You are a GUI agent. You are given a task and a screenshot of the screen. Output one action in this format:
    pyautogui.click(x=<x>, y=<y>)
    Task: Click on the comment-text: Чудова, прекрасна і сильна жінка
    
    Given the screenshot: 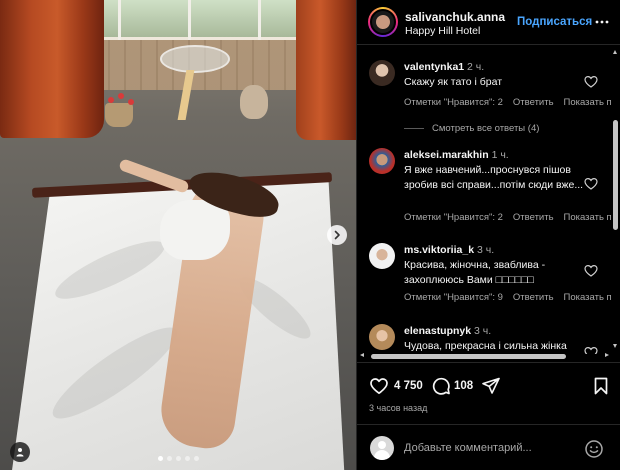 What is the action you would take?
    pyautogui.click(x=485, y=346)
    